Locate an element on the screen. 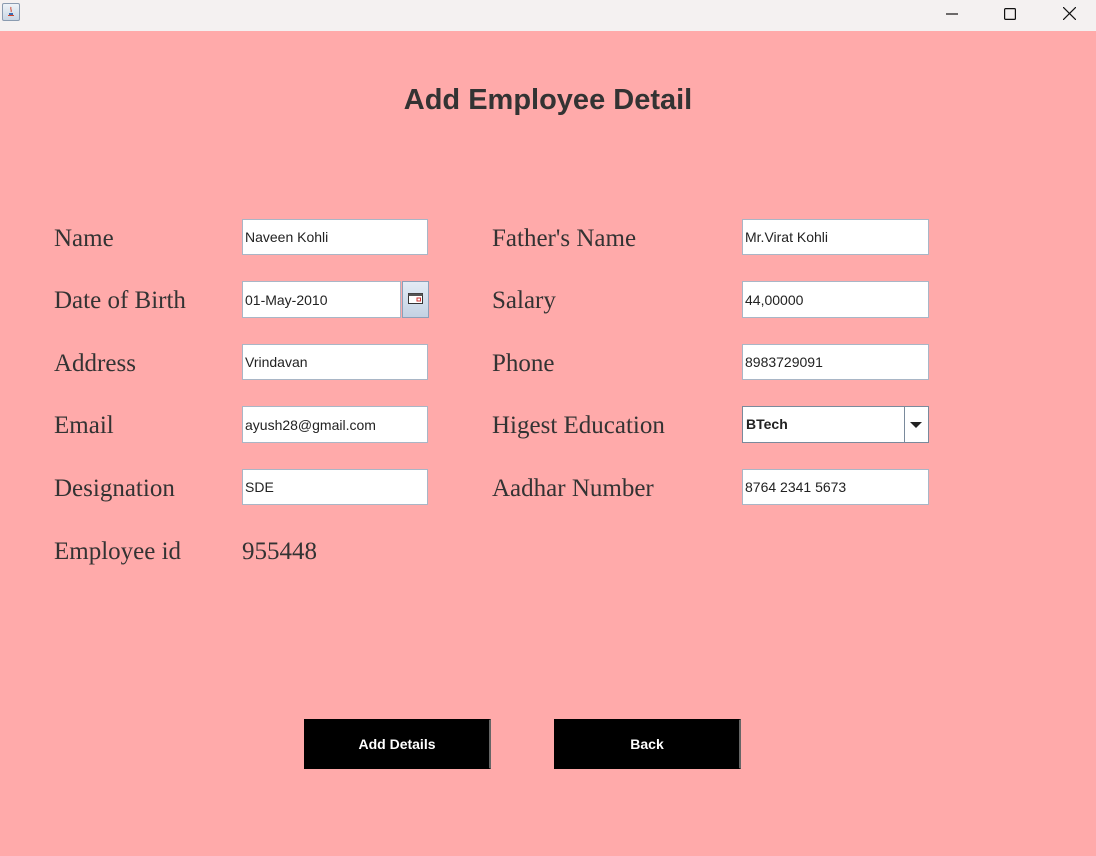 Image resolution: width=1096 pixels, height=856 pixels. email-field is located at coordinates (335, 424).